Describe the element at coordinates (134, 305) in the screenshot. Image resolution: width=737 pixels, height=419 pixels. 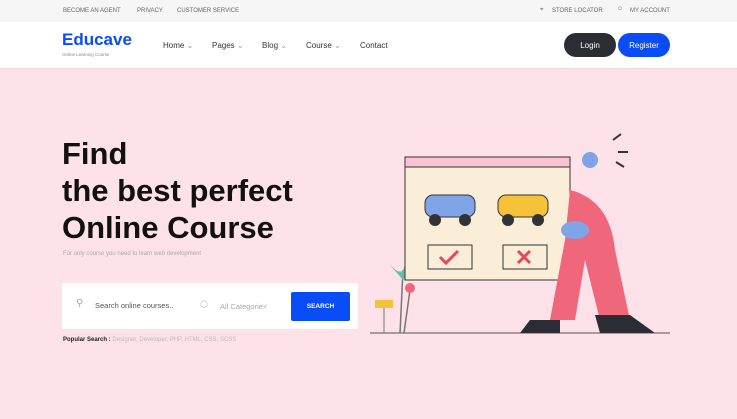
I see `search-input: Search online courses..` at that location.